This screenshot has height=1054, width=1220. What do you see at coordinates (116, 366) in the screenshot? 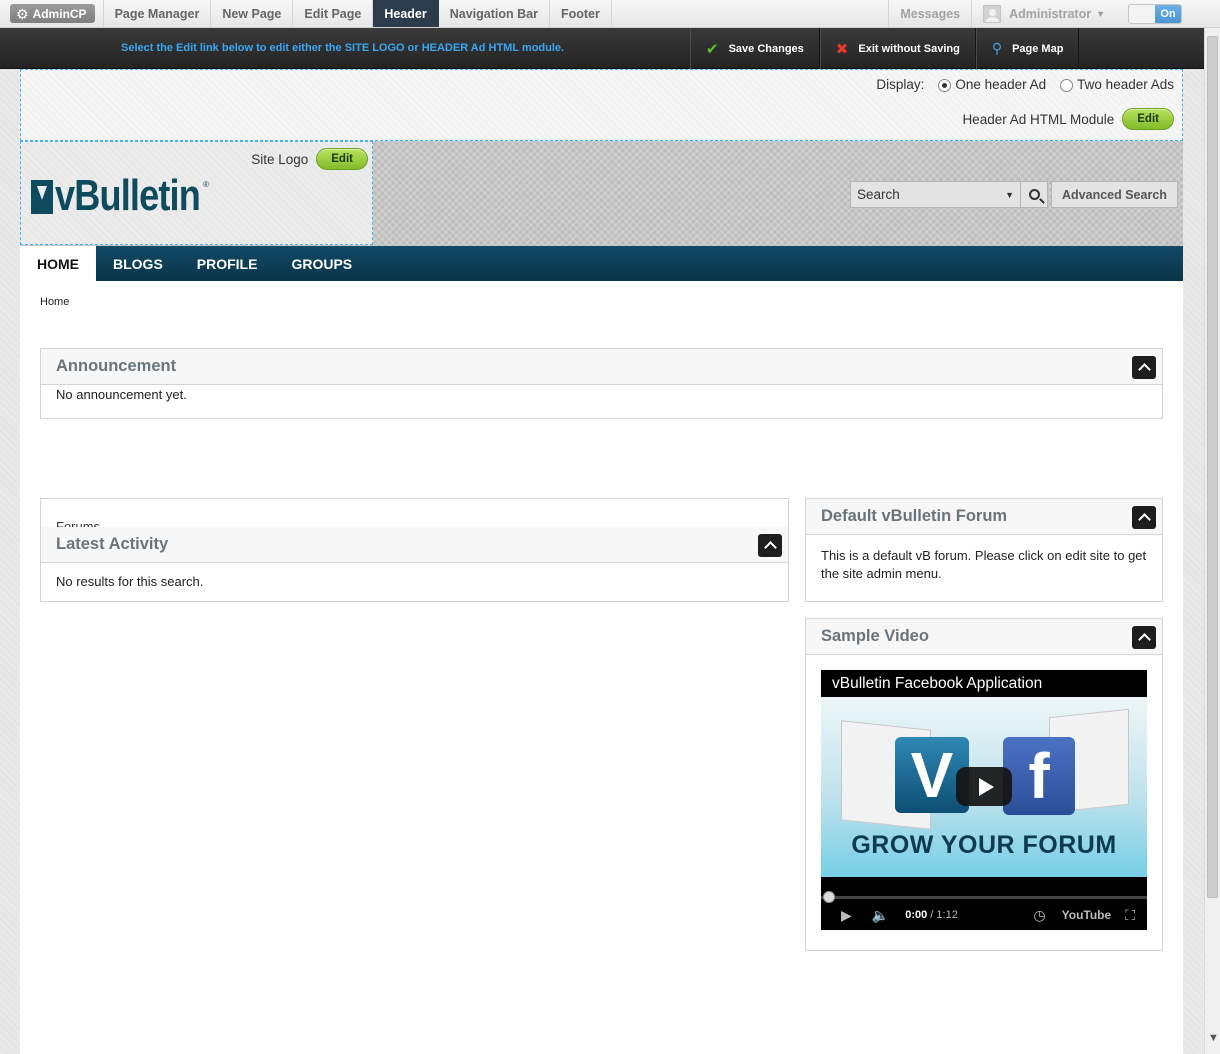
I see `widget-title: Announcement` at bounding box center [116, 366].